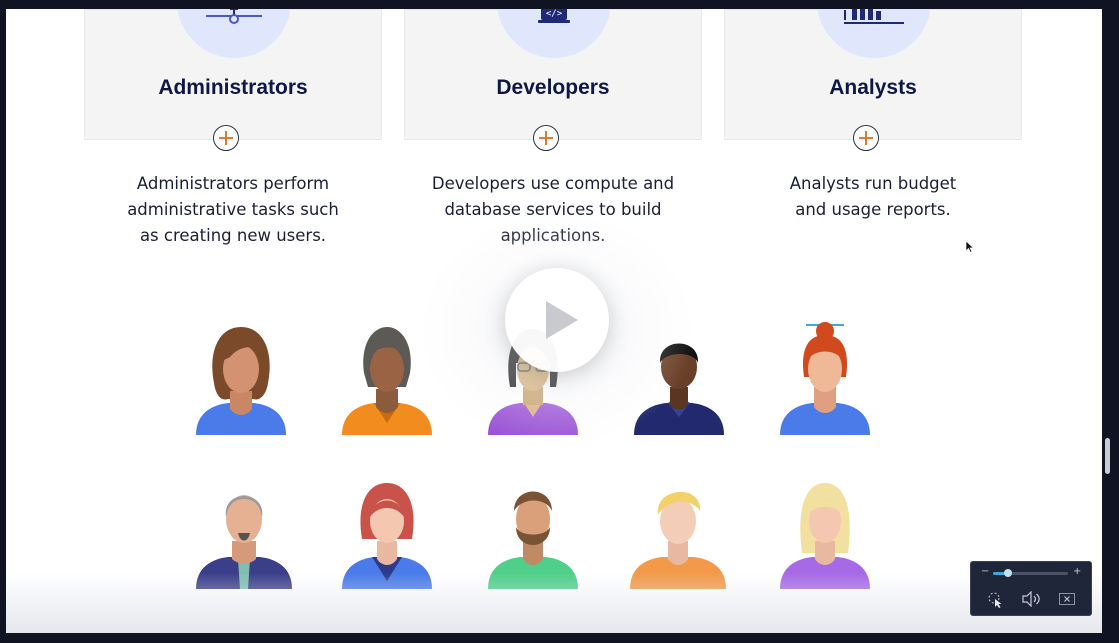  What do you see at coordinates (825, 536) in the screenshot?
I see `avatar-woman-blonde` at bounding box center [825, 536].